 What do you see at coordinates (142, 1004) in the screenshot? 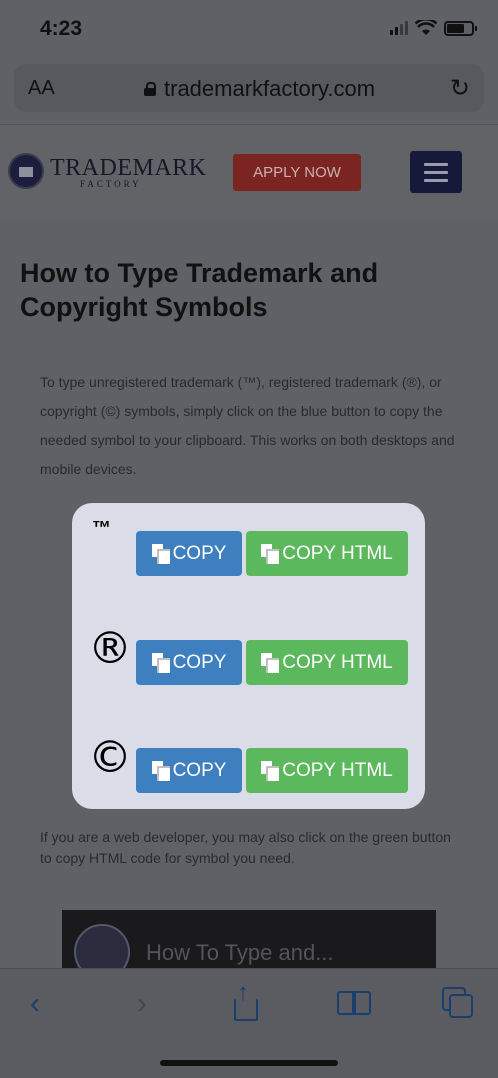
I see `forward-icon: ›` at bounding box center [142, 1004].